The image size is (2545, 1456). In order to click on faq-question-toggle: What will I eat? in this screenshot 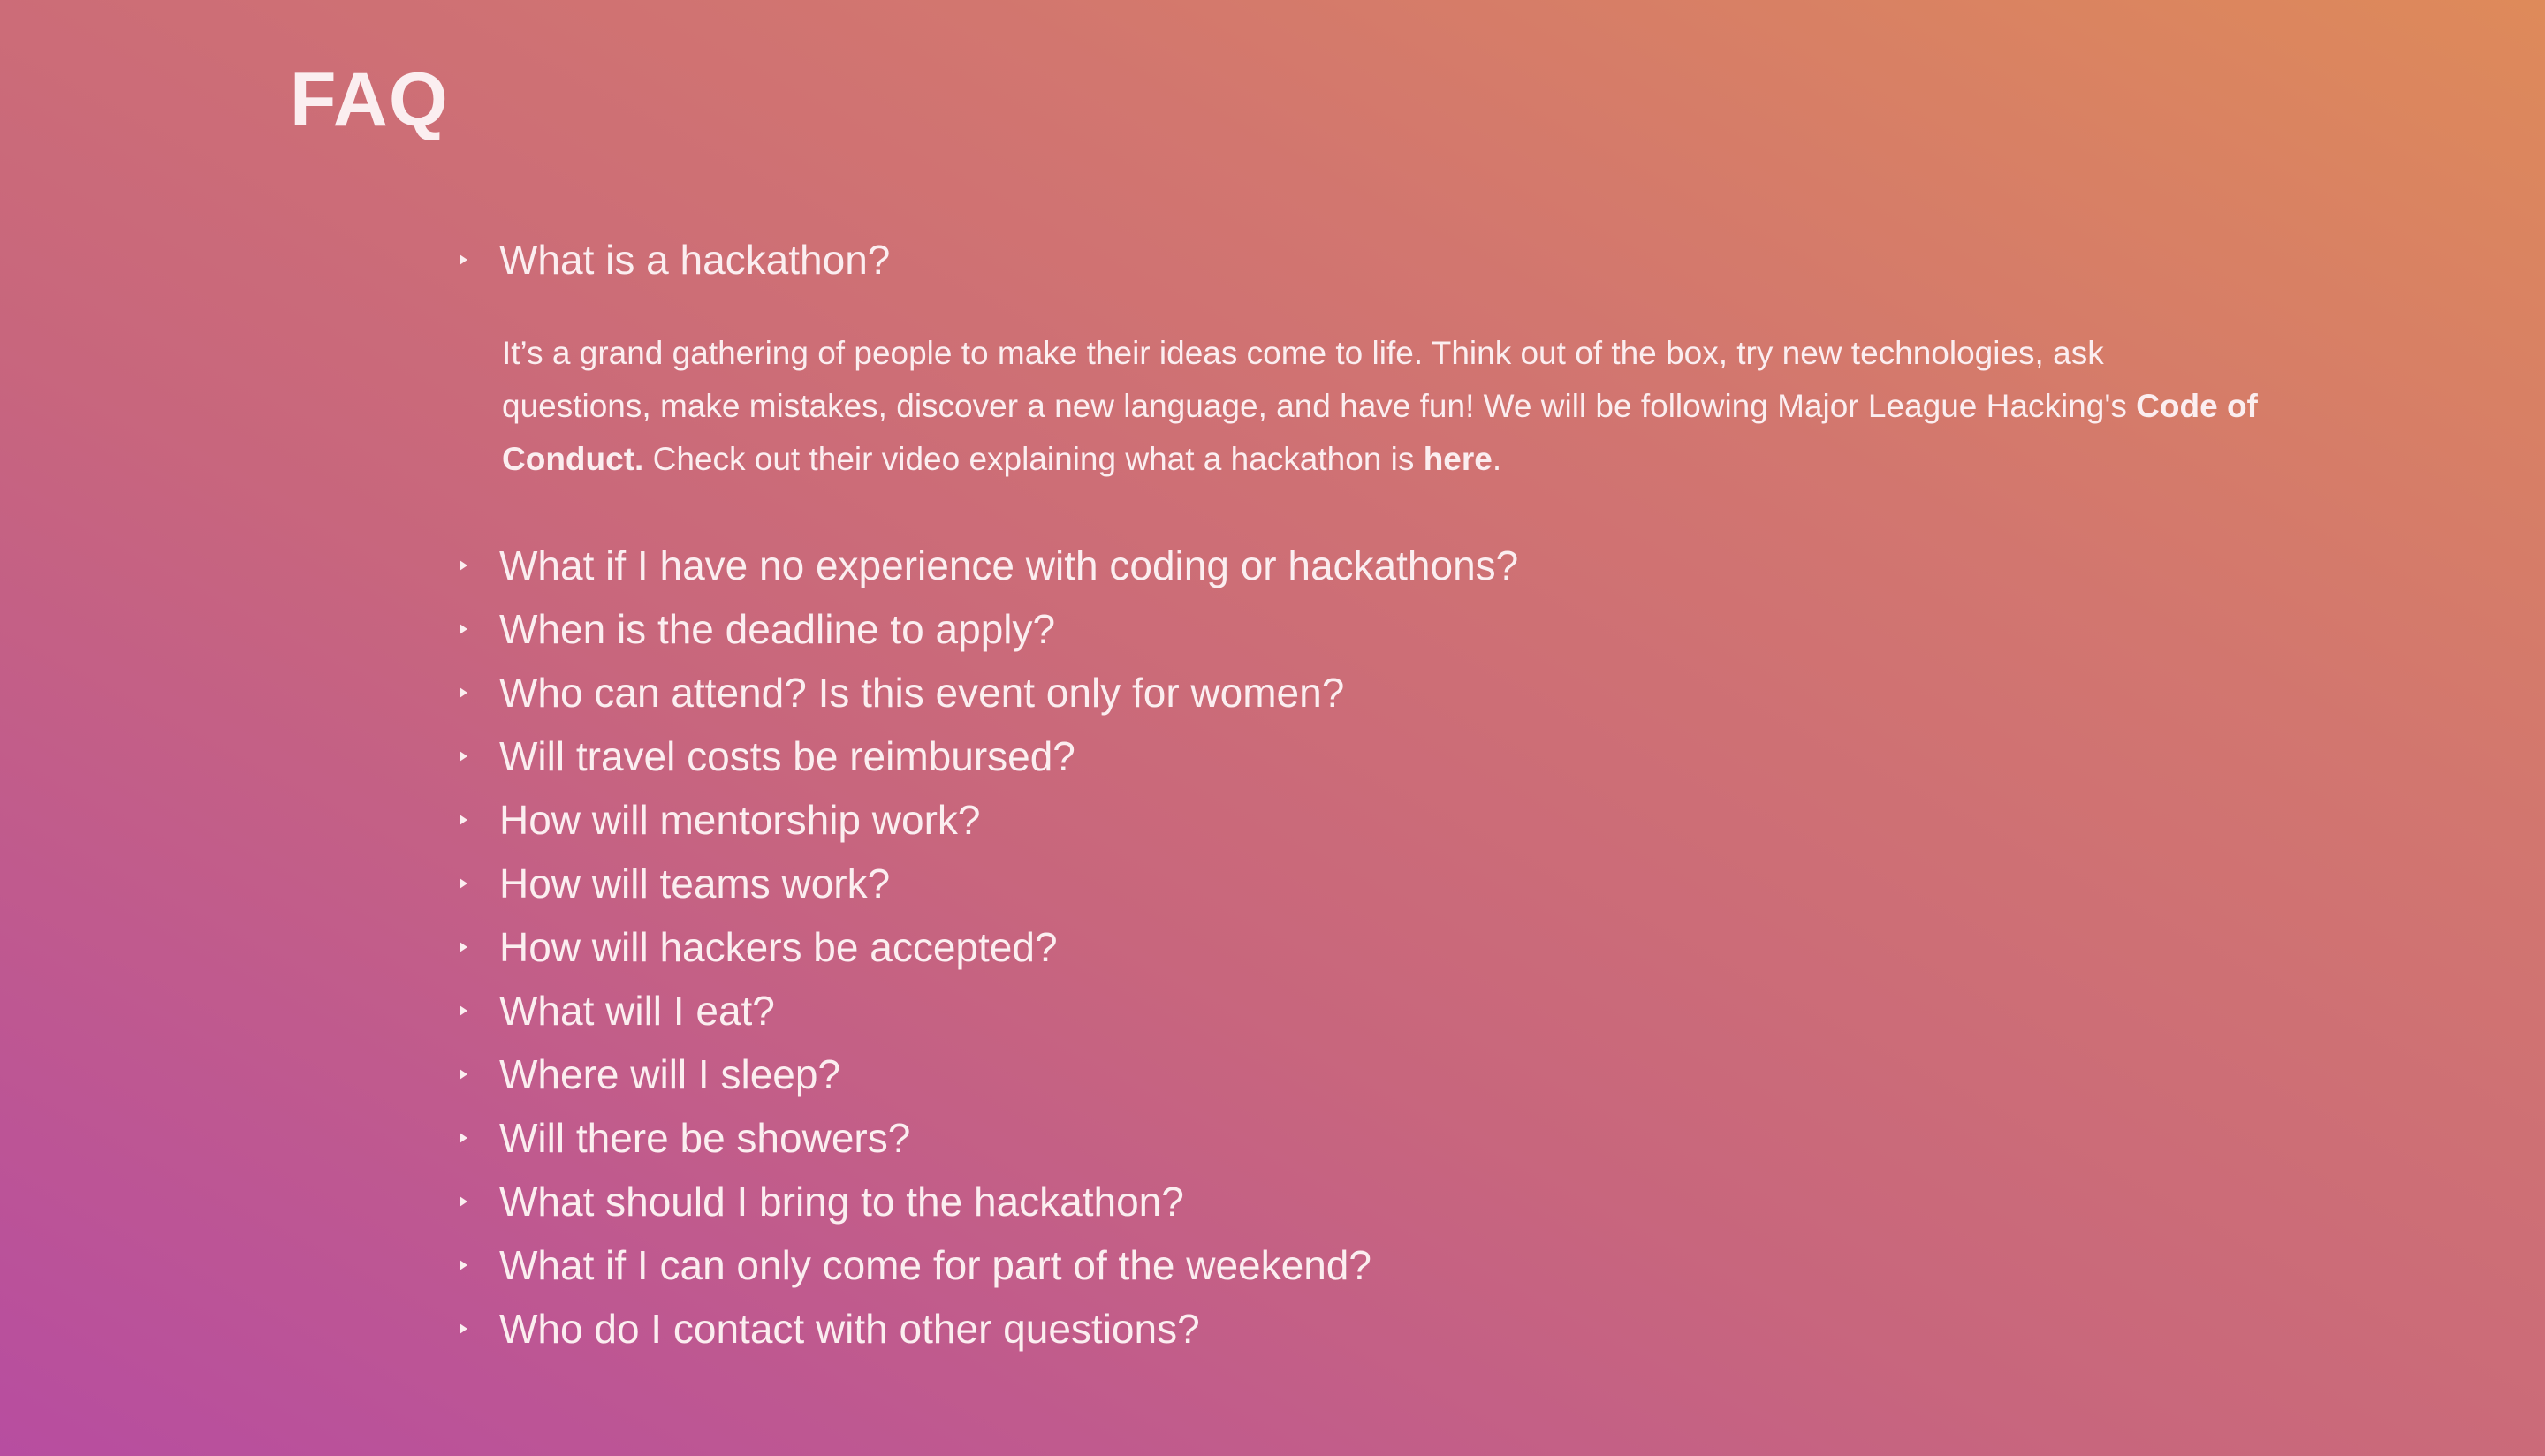, I will do `click(1343, 1011)`.